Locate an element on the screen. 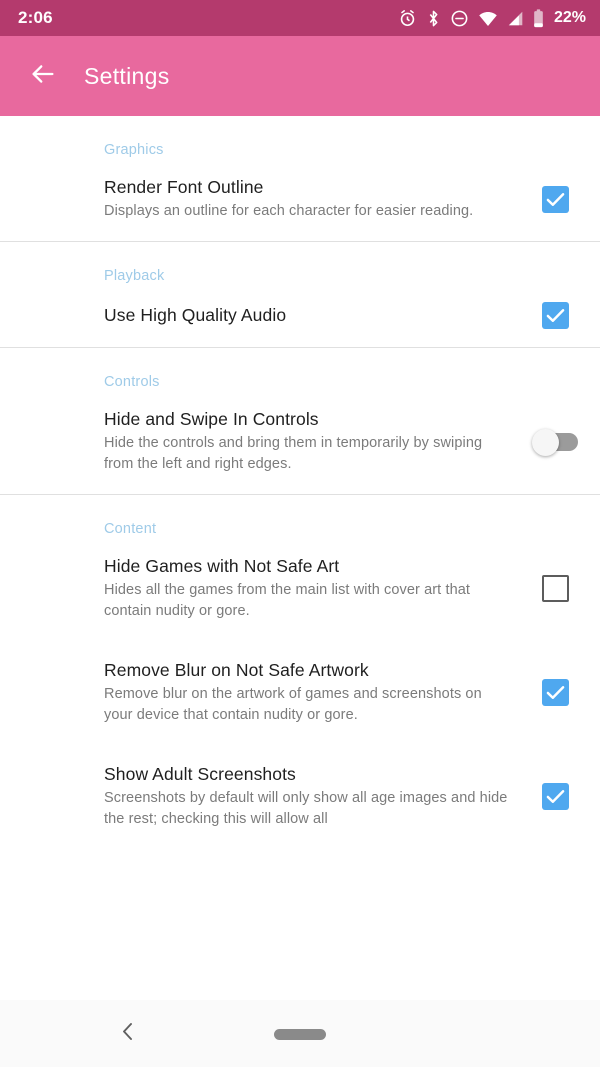  bluetooth-icon is located at coordinates (433, 18).